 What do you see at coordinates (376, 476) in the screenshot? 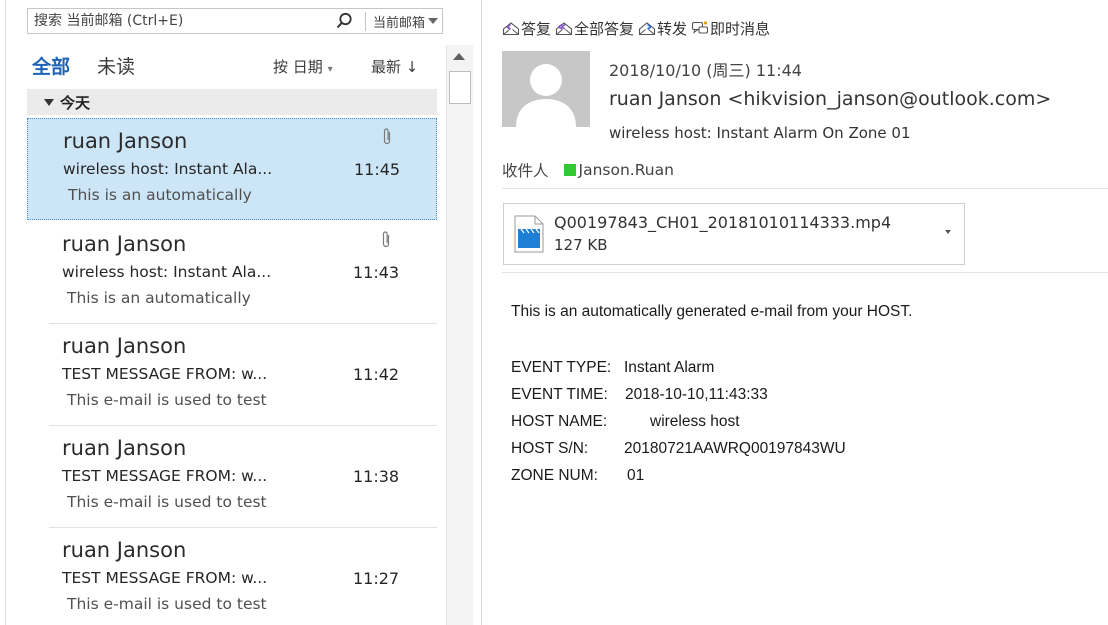
I see `mail-time: 11:38` at bounding box center [376, 476].